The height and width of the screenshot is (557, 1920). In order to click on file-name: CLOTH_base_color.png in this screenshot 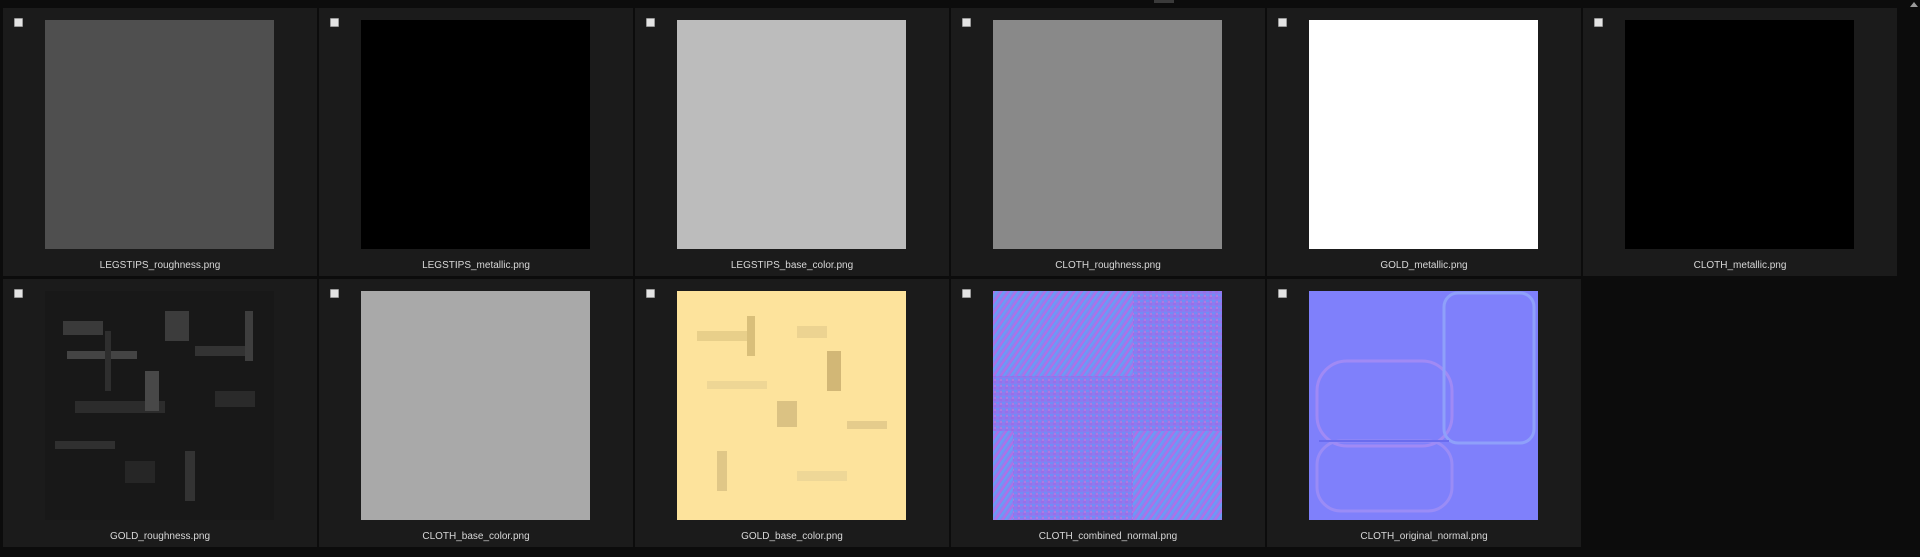, I will do `click(476, 536)`.